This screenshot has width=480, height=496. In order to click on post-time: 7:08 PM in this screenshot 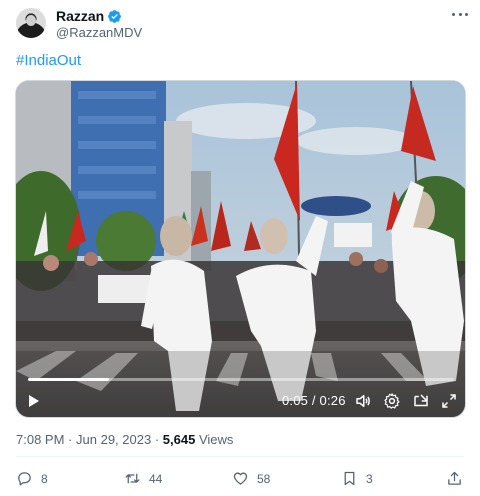, I will do `click(40, 439)`.